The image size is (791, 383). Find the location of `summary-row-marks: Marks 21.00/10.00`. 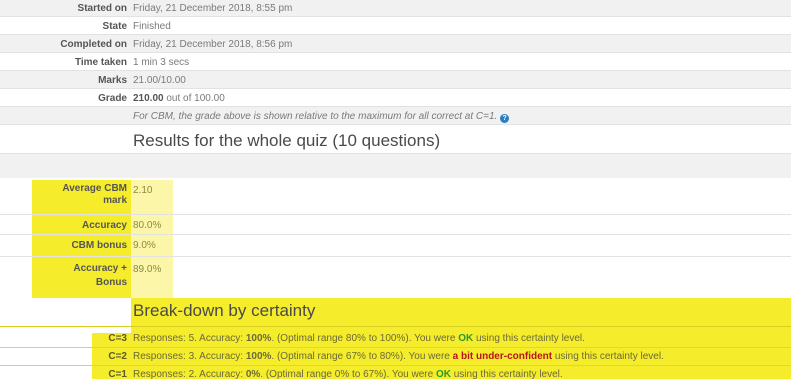

summary-row-marks: Marks 21.00/10.00 is located at coordinates (395, 80).